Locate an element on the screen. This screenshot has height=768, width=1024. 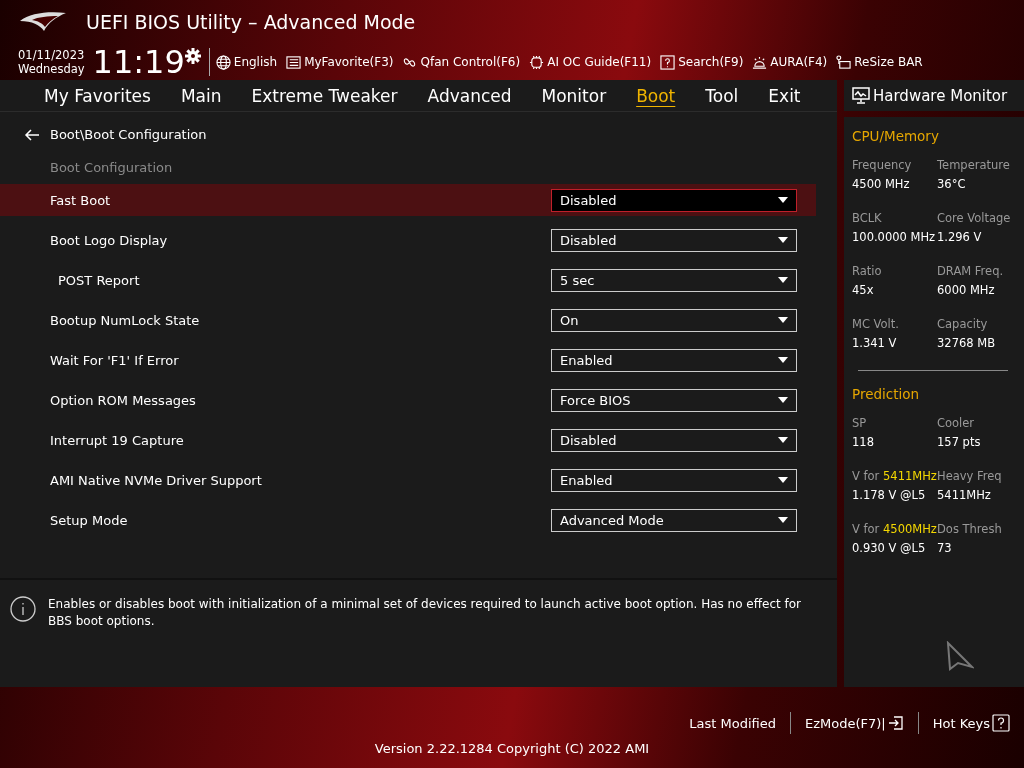
monitor-label: V for 5411MHz is located at coordinates (894, 476).